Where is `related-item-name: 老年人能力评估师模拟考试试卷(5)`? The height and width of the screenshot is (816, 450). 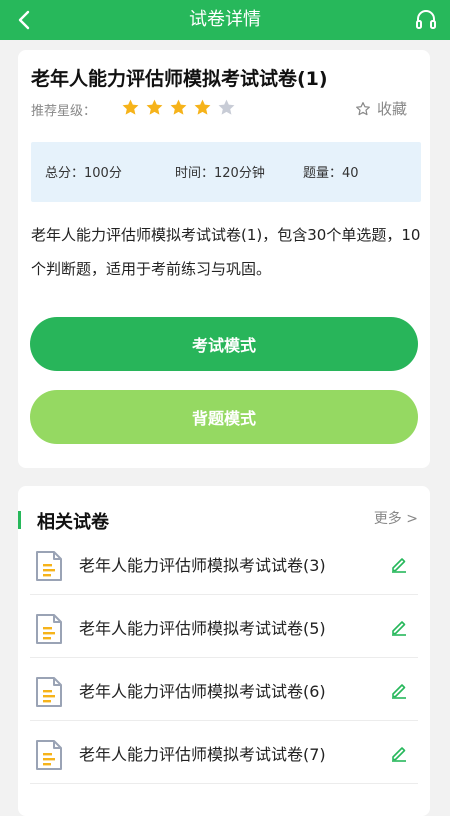
related-item-name: 老年人能力评估师模拟考试试卷(5) is located at coordinates (202, 628).